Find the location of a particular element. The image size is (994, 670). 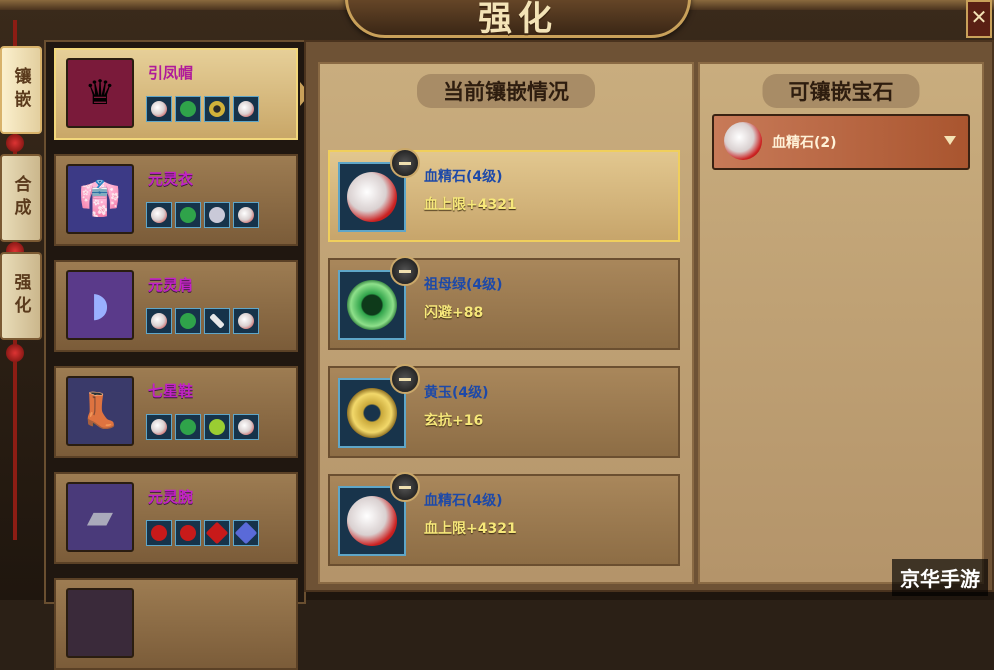

tab-inlay: 镶嵌 is located at coordinates (21, 90).